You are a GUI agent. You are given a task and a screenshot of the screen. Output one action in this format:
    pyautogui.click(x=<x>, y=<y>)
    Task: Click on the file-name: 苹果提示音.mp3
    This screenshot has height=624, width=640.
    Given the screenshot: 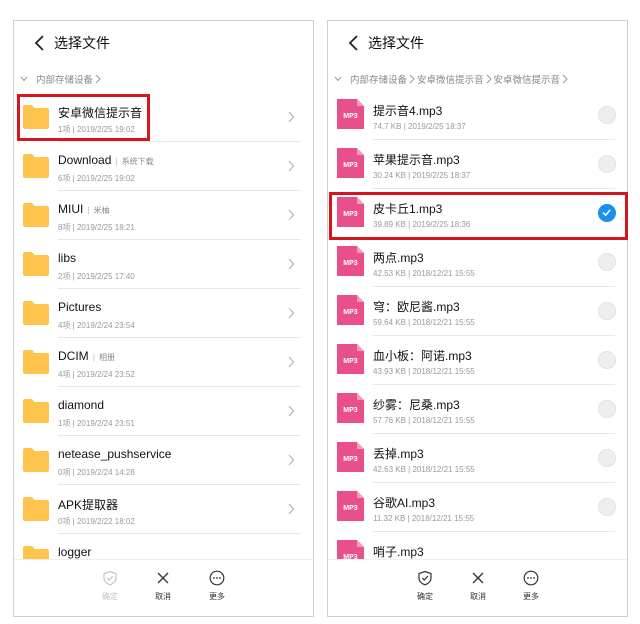 What is the action you would take?
    pyautogui.click(x=416, y=160)
    